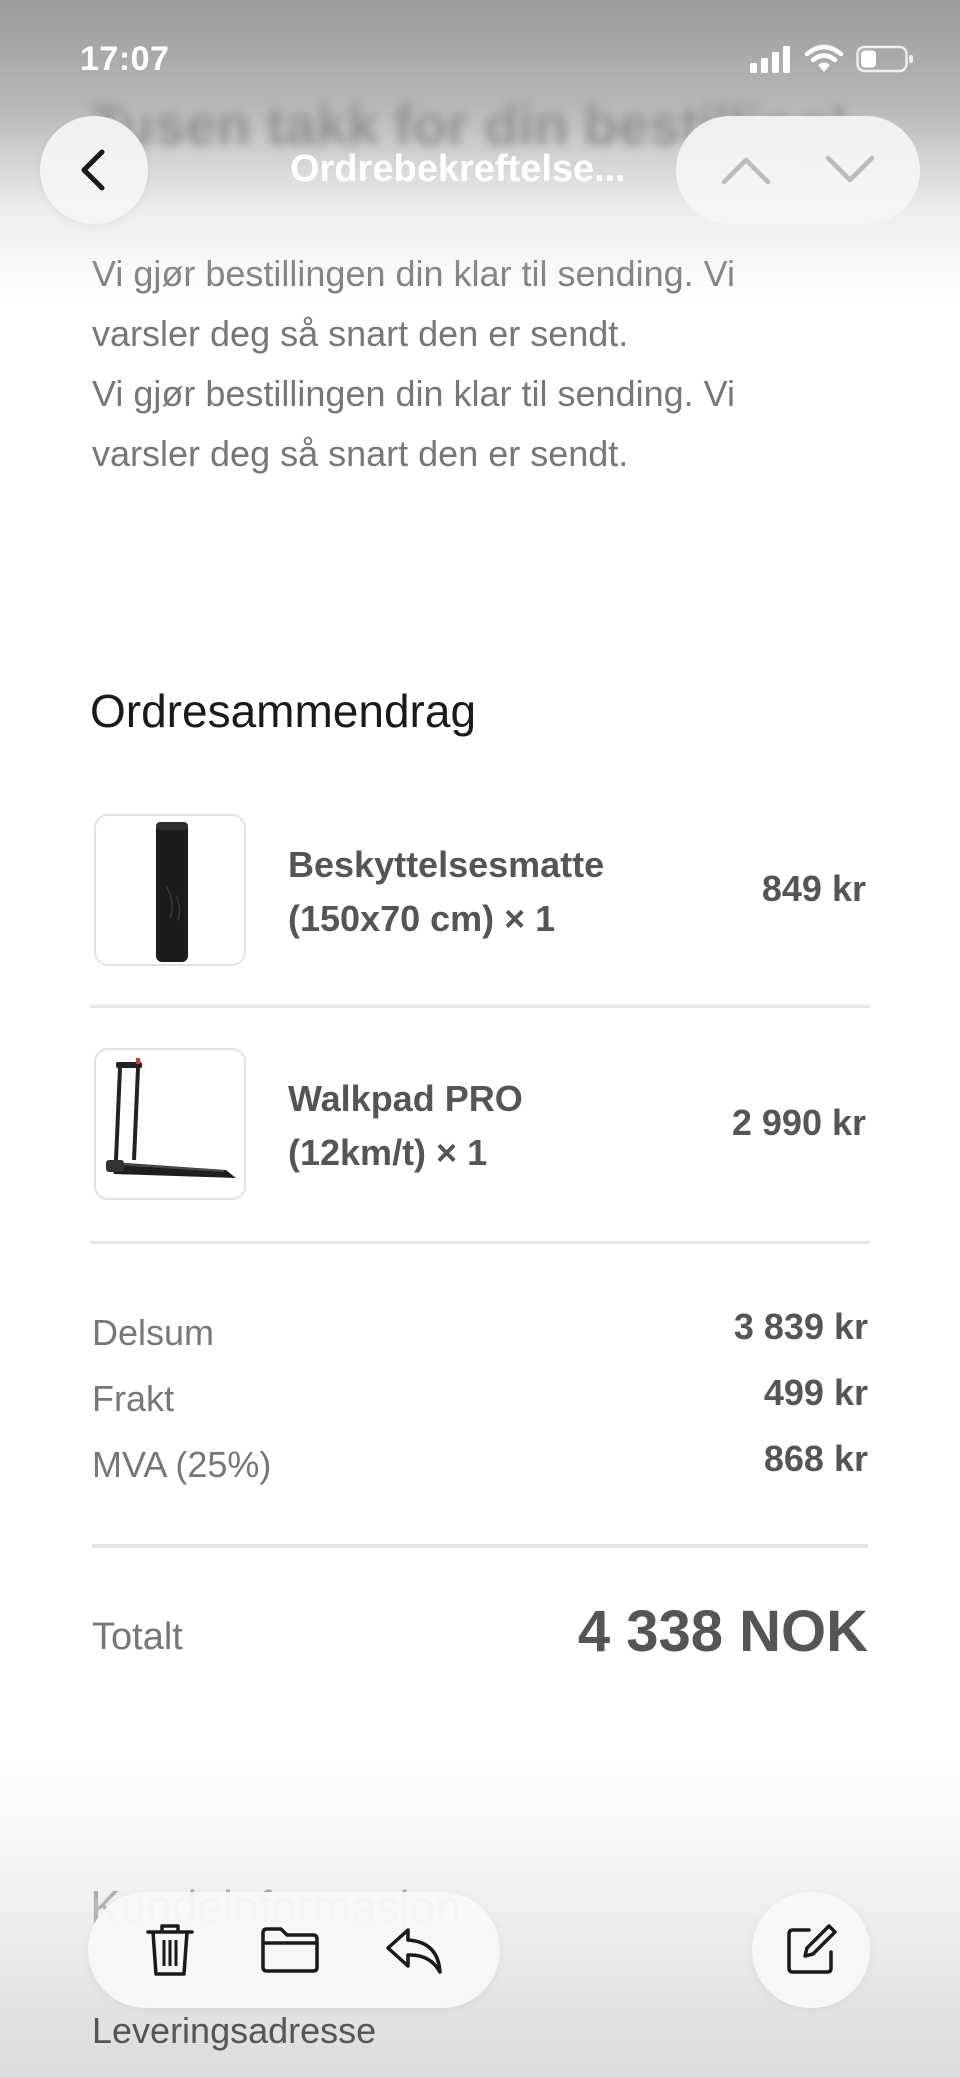  What do you see at coordinates (422, 918) in the screenshot?
I see `item-name-line: (150x70 cm) × 1` at bounding box center [422, 918].